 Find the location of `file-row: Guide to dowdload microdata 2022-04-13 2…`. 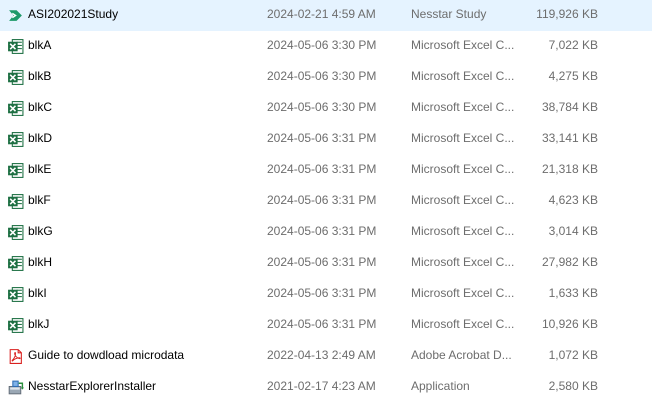

file-row: Guide to dowdload microdata 2022-04-13 2… is located at coordinates (326, 356).